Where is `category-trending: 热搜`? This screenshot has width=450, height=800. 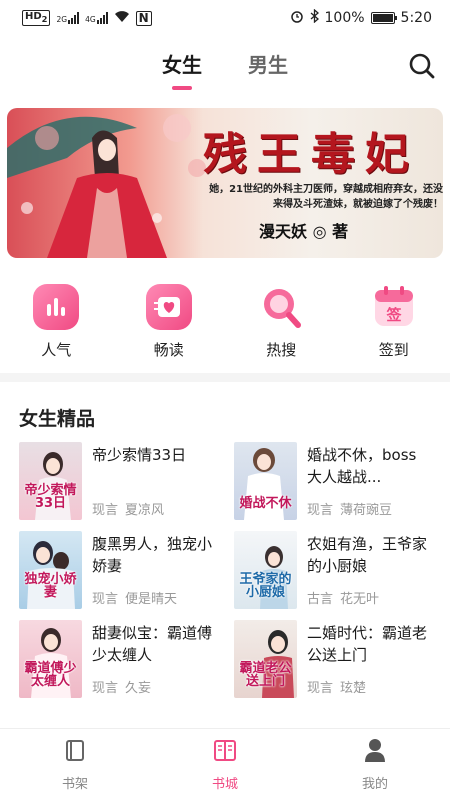 category-trending: 热搜 is located at coordinates (281, 328).